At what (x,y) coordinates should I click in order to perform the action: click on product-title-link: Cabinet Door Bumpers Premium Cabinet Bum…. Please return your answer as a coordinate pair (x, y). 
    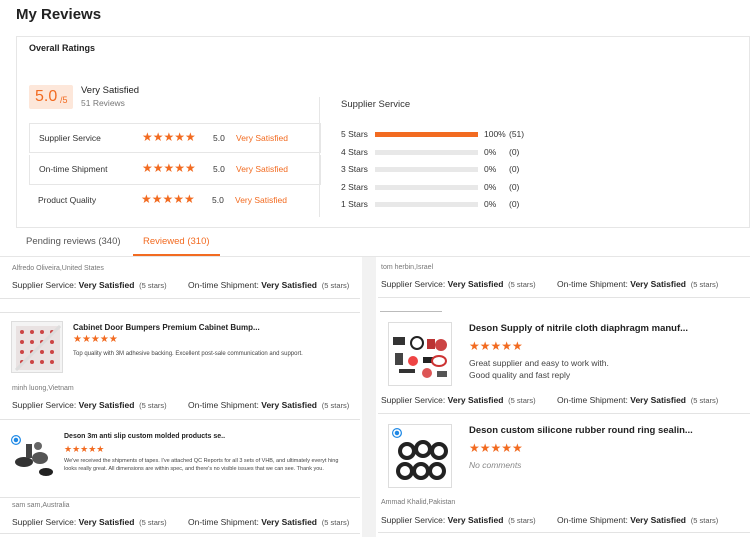
    Looking at the image, I should click on (166, 327).